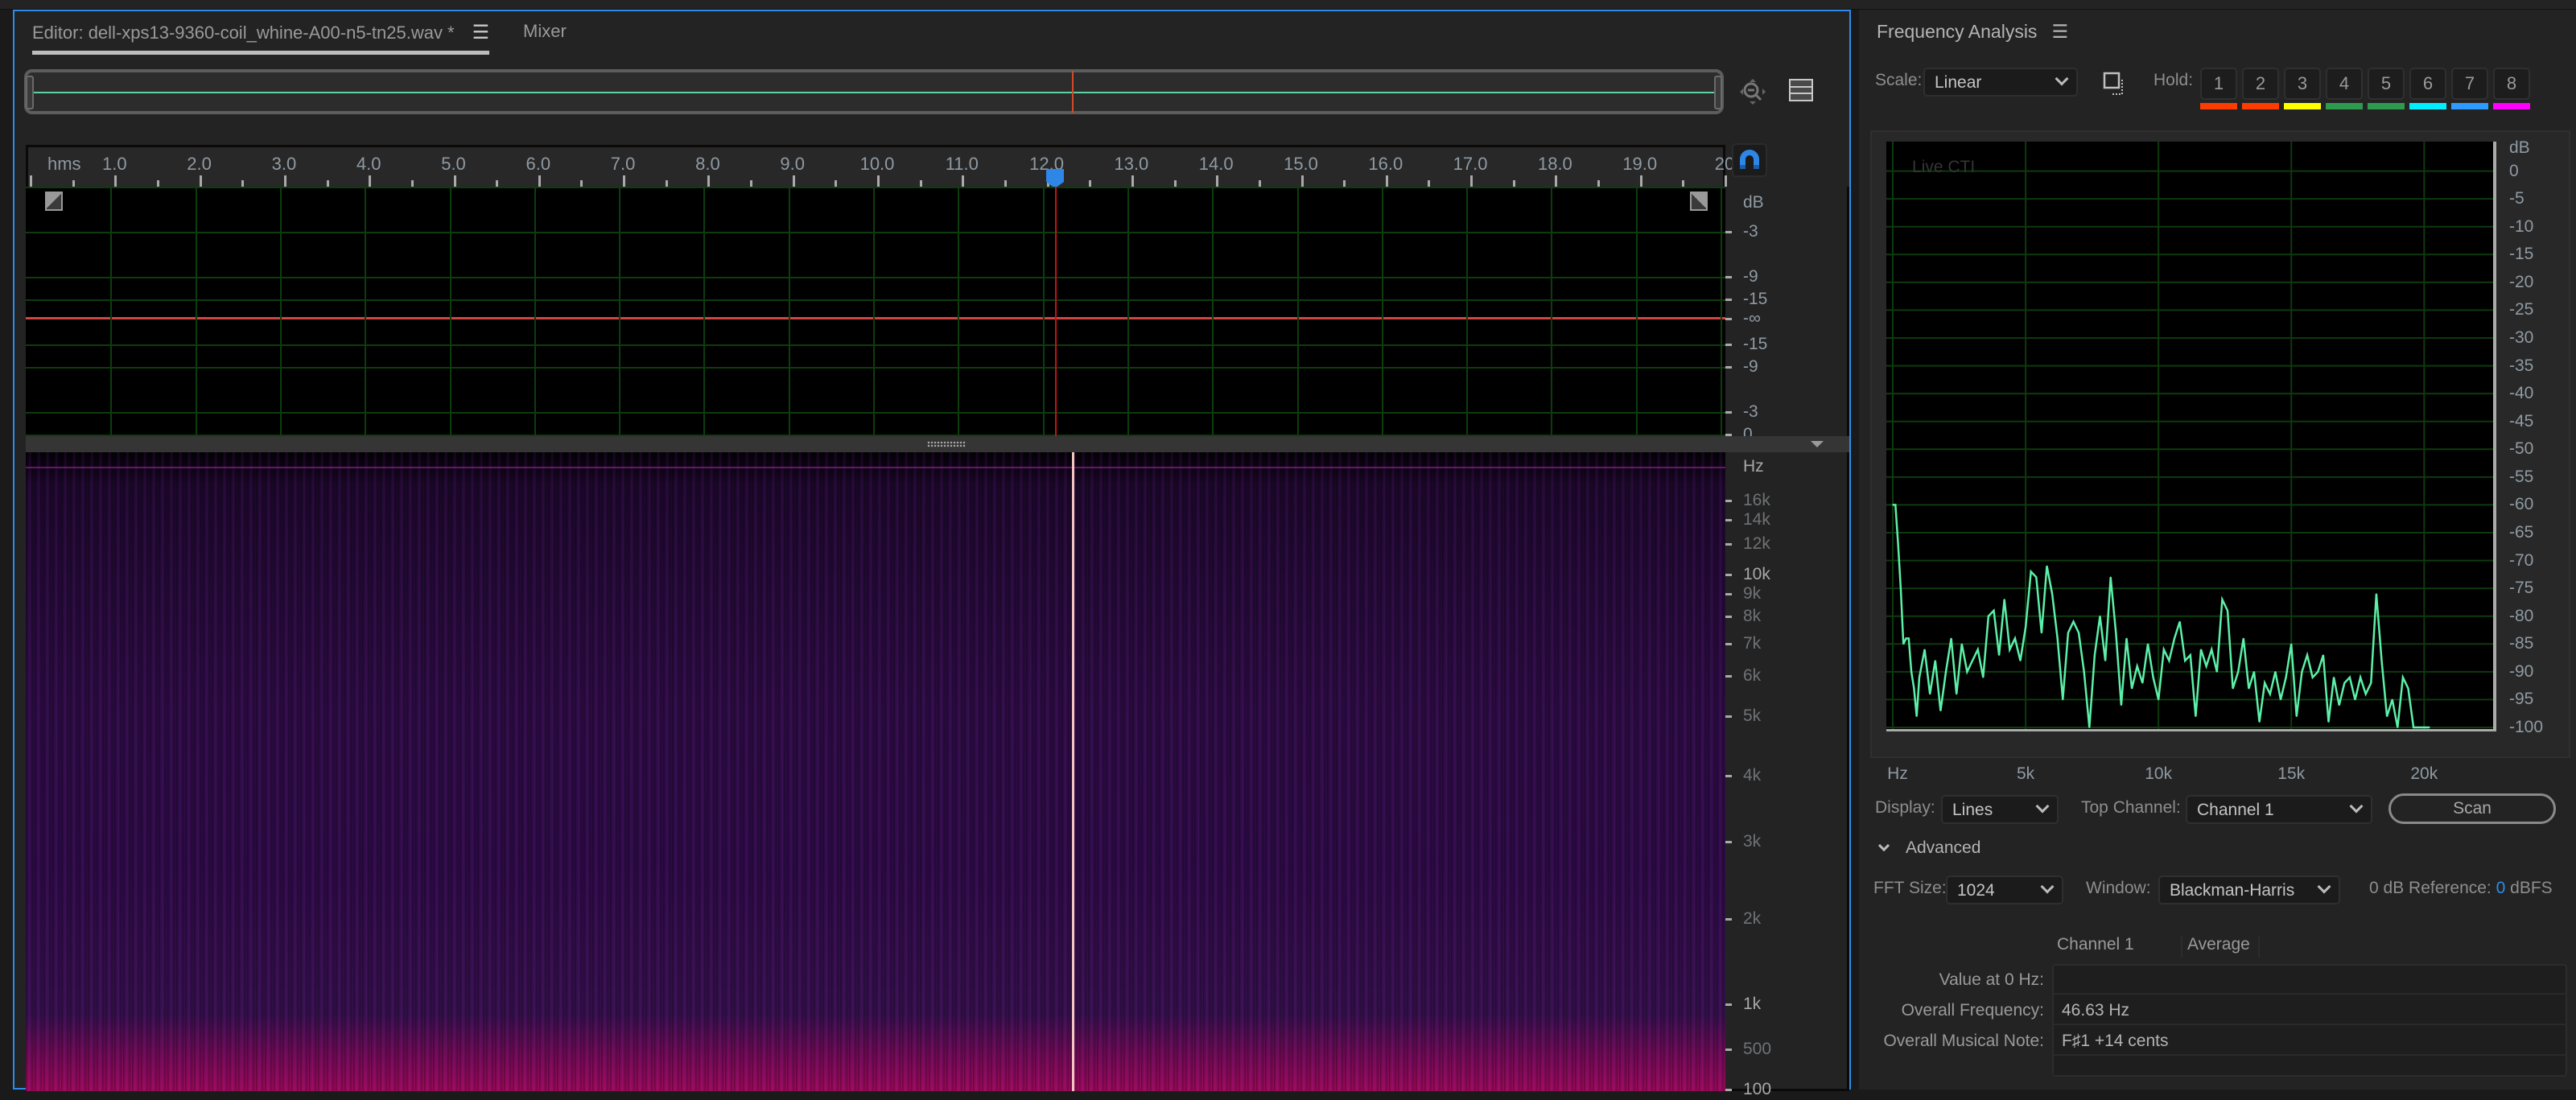 This screenshot has height=1100, width=2576. Describe the element at coordinates (1883, 845) in the screenshot. I see `advanced-expand-chevron-icon` at that location.